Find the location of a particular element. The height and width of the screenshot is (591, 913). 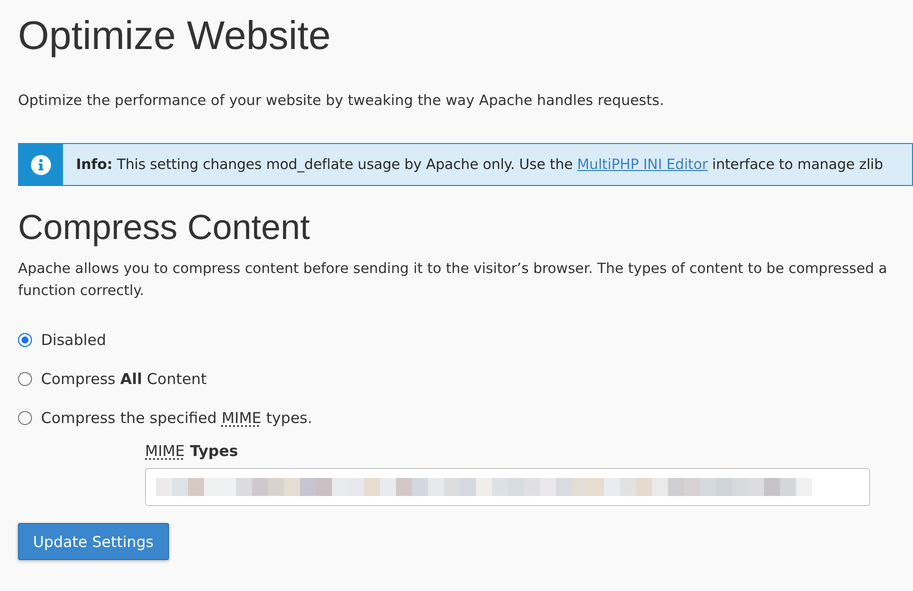

page-description: Optimize the performance of your website by tweaking the way Apache handles requests. is located at coordinates (341, 101).